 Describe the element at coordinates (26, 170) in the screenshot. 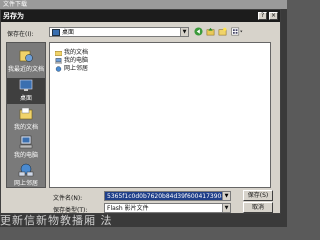

I see `network-places-icon` at that location.